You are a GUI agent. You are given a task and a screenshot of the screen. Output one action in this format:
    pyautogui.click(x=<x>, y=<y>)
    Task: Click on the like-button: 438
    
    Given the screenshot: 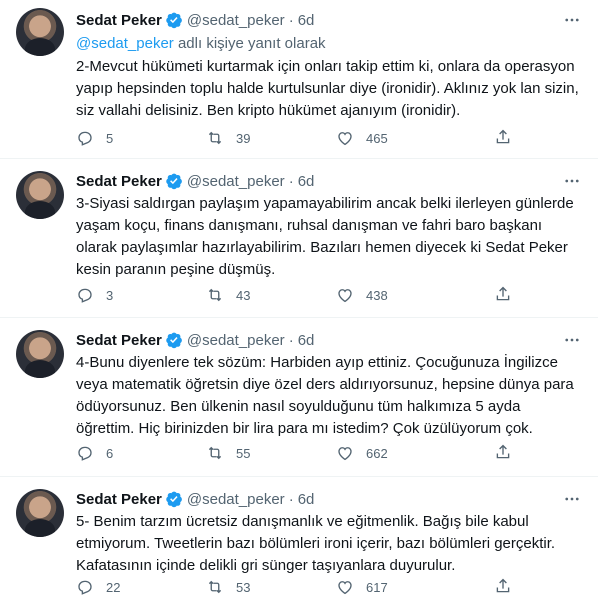 What is the action you would take?
    pyautogui.click(x=401, y=295)
    